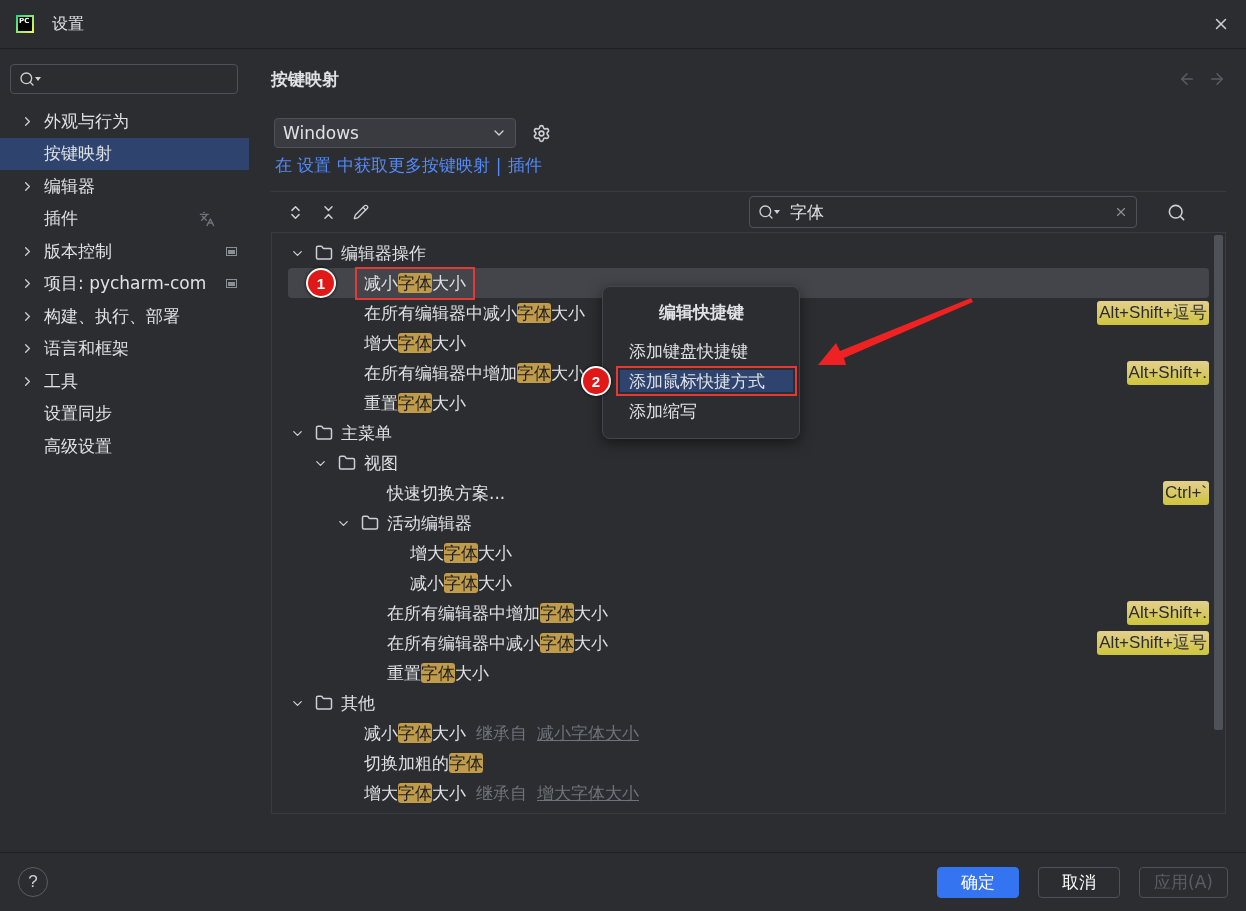 This screenshot has width=1246, height=911. Describe the element at coordinates (497, 613) in the screenshot. I see `action-label: 在所有编辑器中增加字体大小` at that location.